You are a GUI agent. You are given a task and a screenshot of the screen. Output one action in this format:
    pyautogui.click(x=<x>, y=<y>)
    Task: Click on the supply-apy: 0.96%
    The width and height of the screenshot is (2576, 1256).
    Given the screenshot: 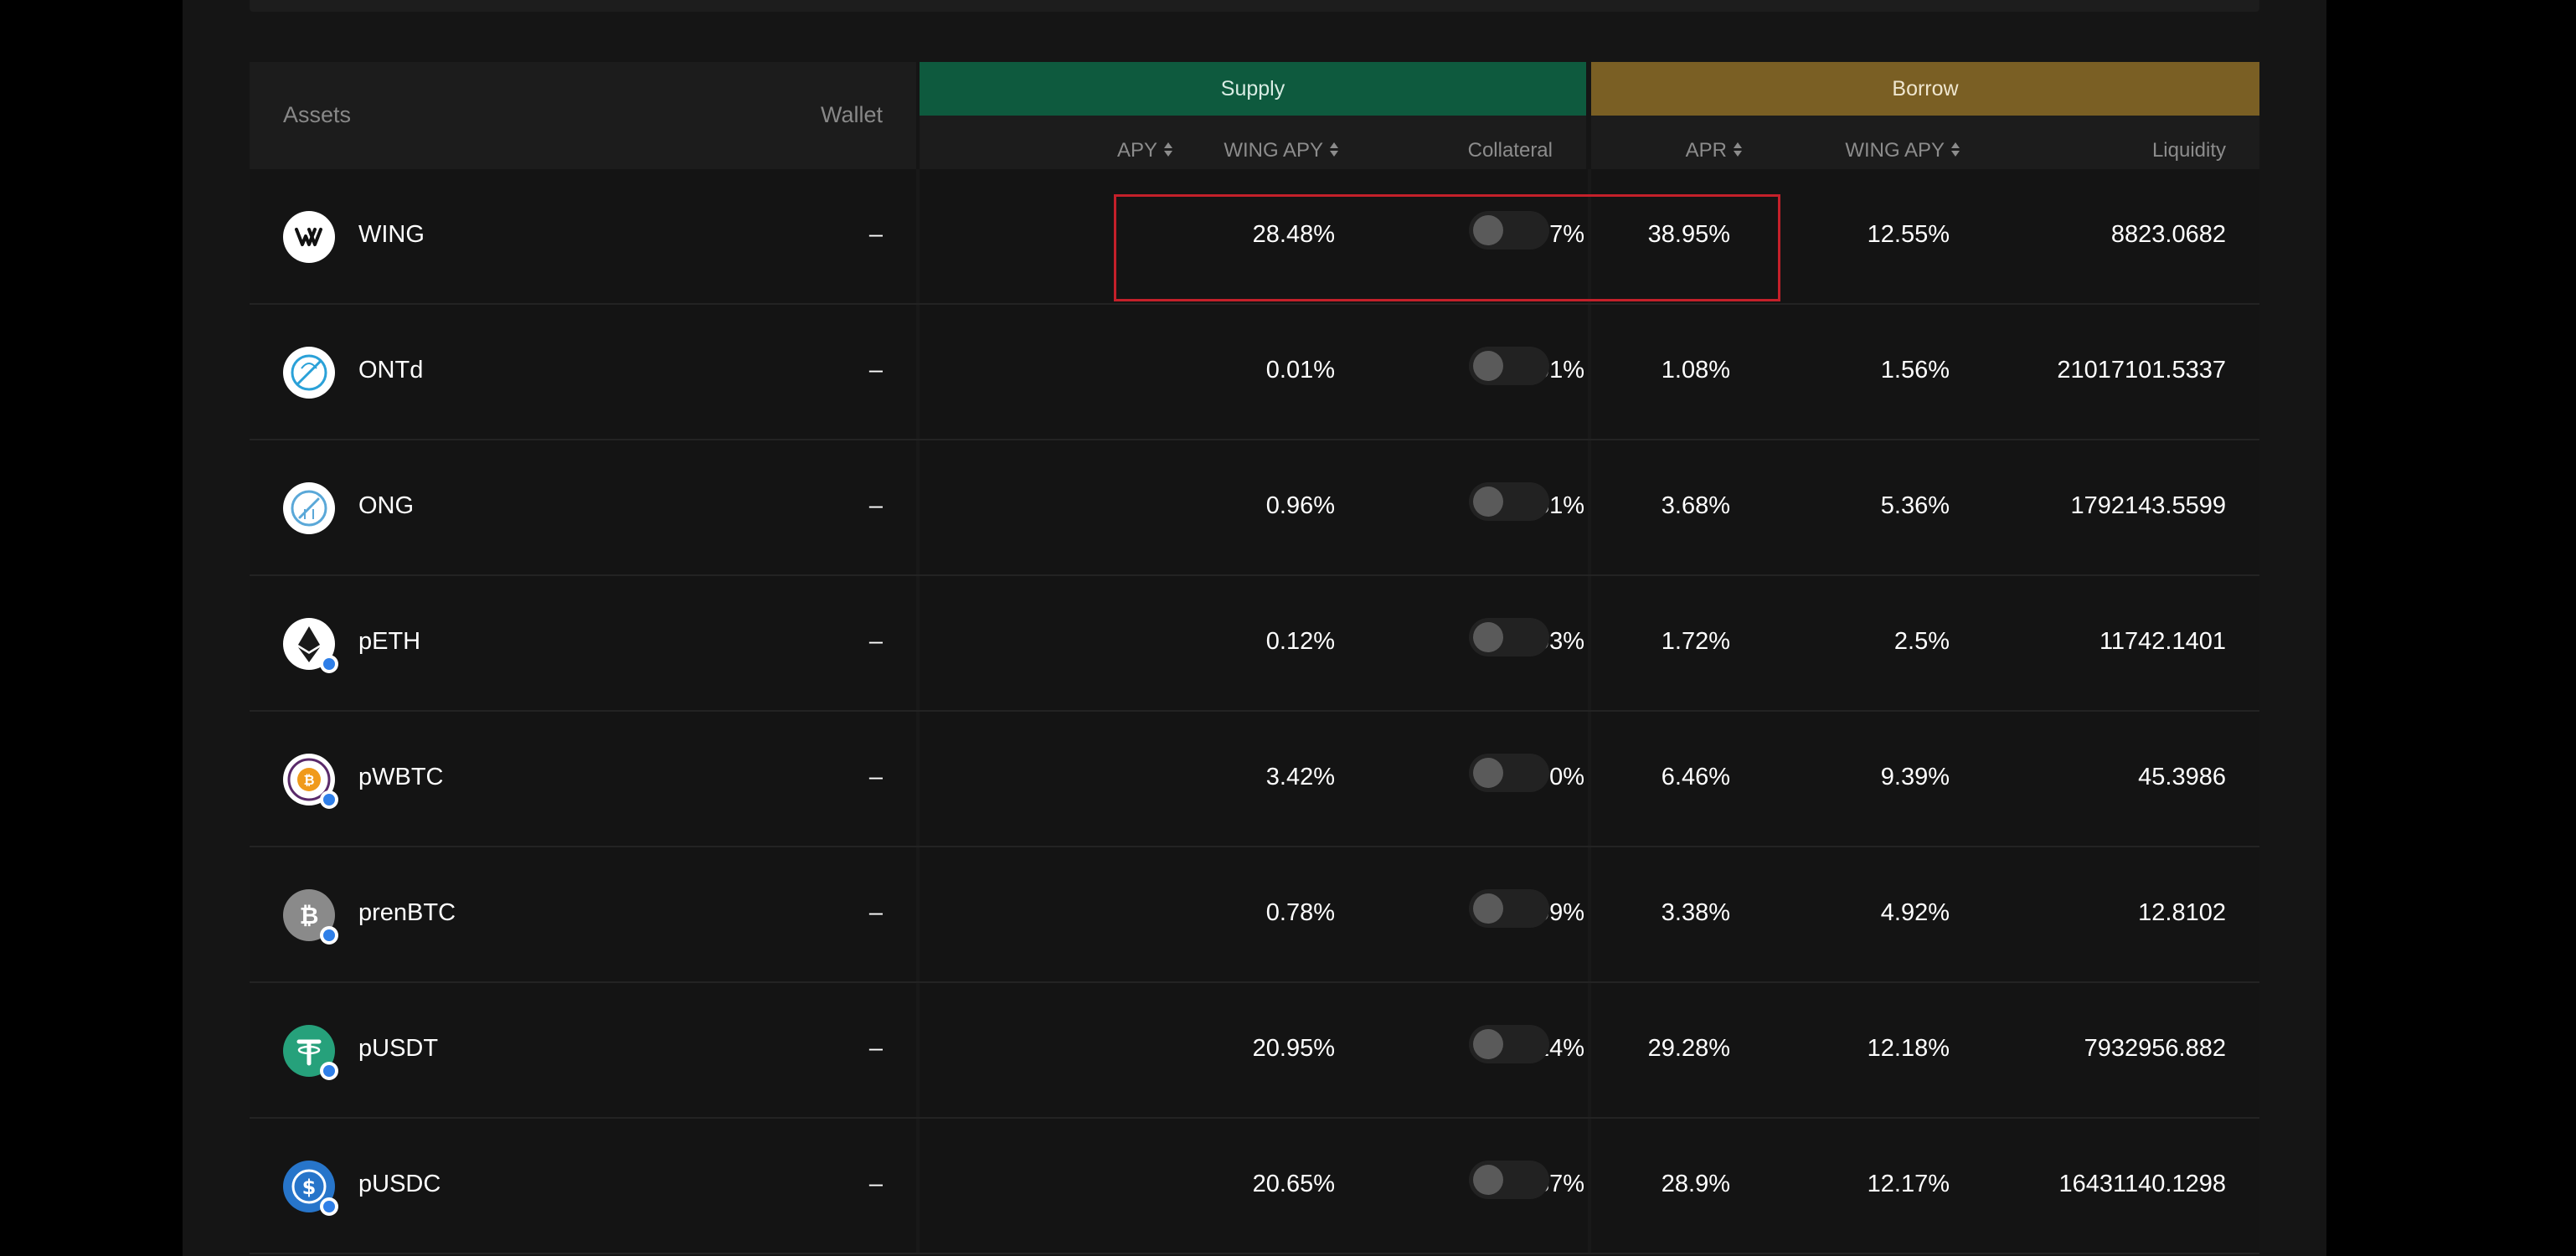 What is the action you would take?
    pyautogui.click(x=1300, y=506)
    